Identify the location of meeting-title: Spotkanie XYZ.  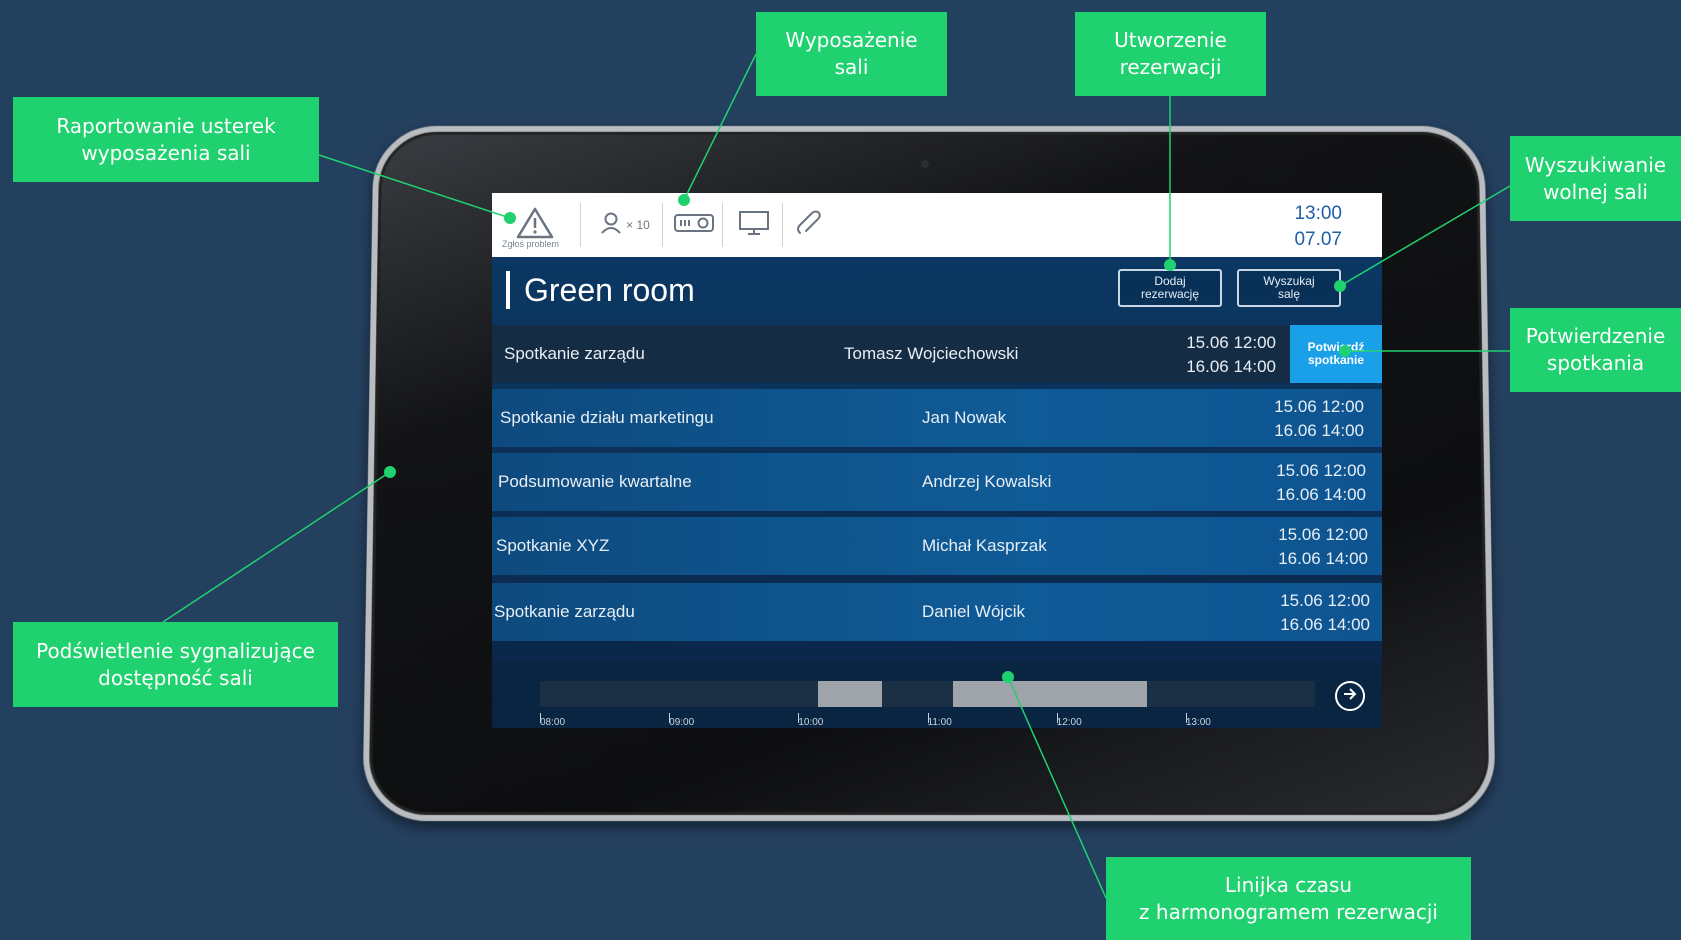
(553, 545).